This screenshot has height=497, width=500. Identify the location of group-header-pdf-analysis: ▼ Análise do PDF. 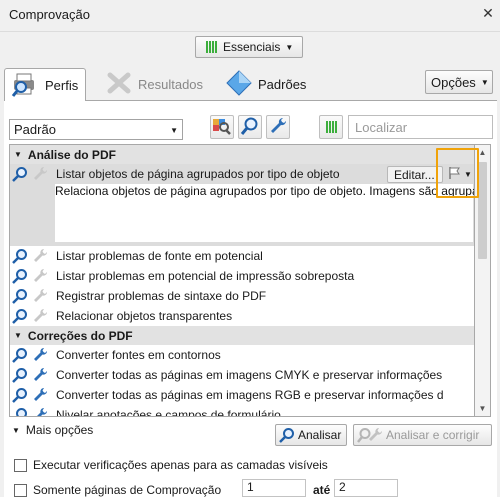
(242, 154).